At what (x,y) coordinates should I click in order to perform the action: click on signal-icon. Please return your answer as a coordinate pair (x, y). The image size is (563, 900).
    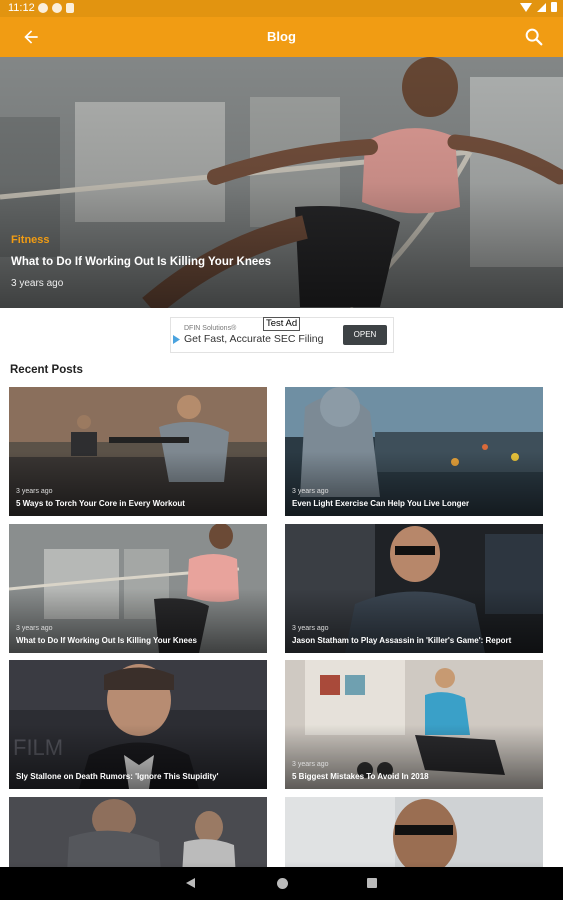
    Looking at the image, I should click on (541, 7).